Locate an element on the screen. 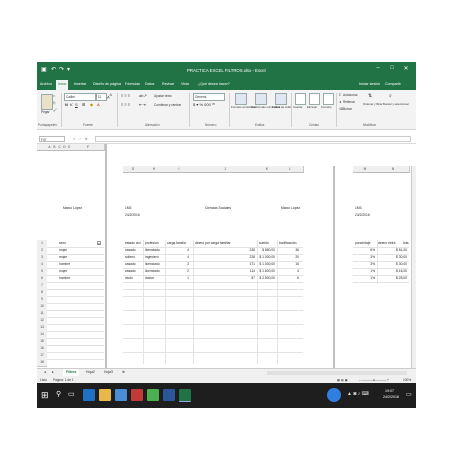  maximize-icon: □ is located at coordinates (392, 70).